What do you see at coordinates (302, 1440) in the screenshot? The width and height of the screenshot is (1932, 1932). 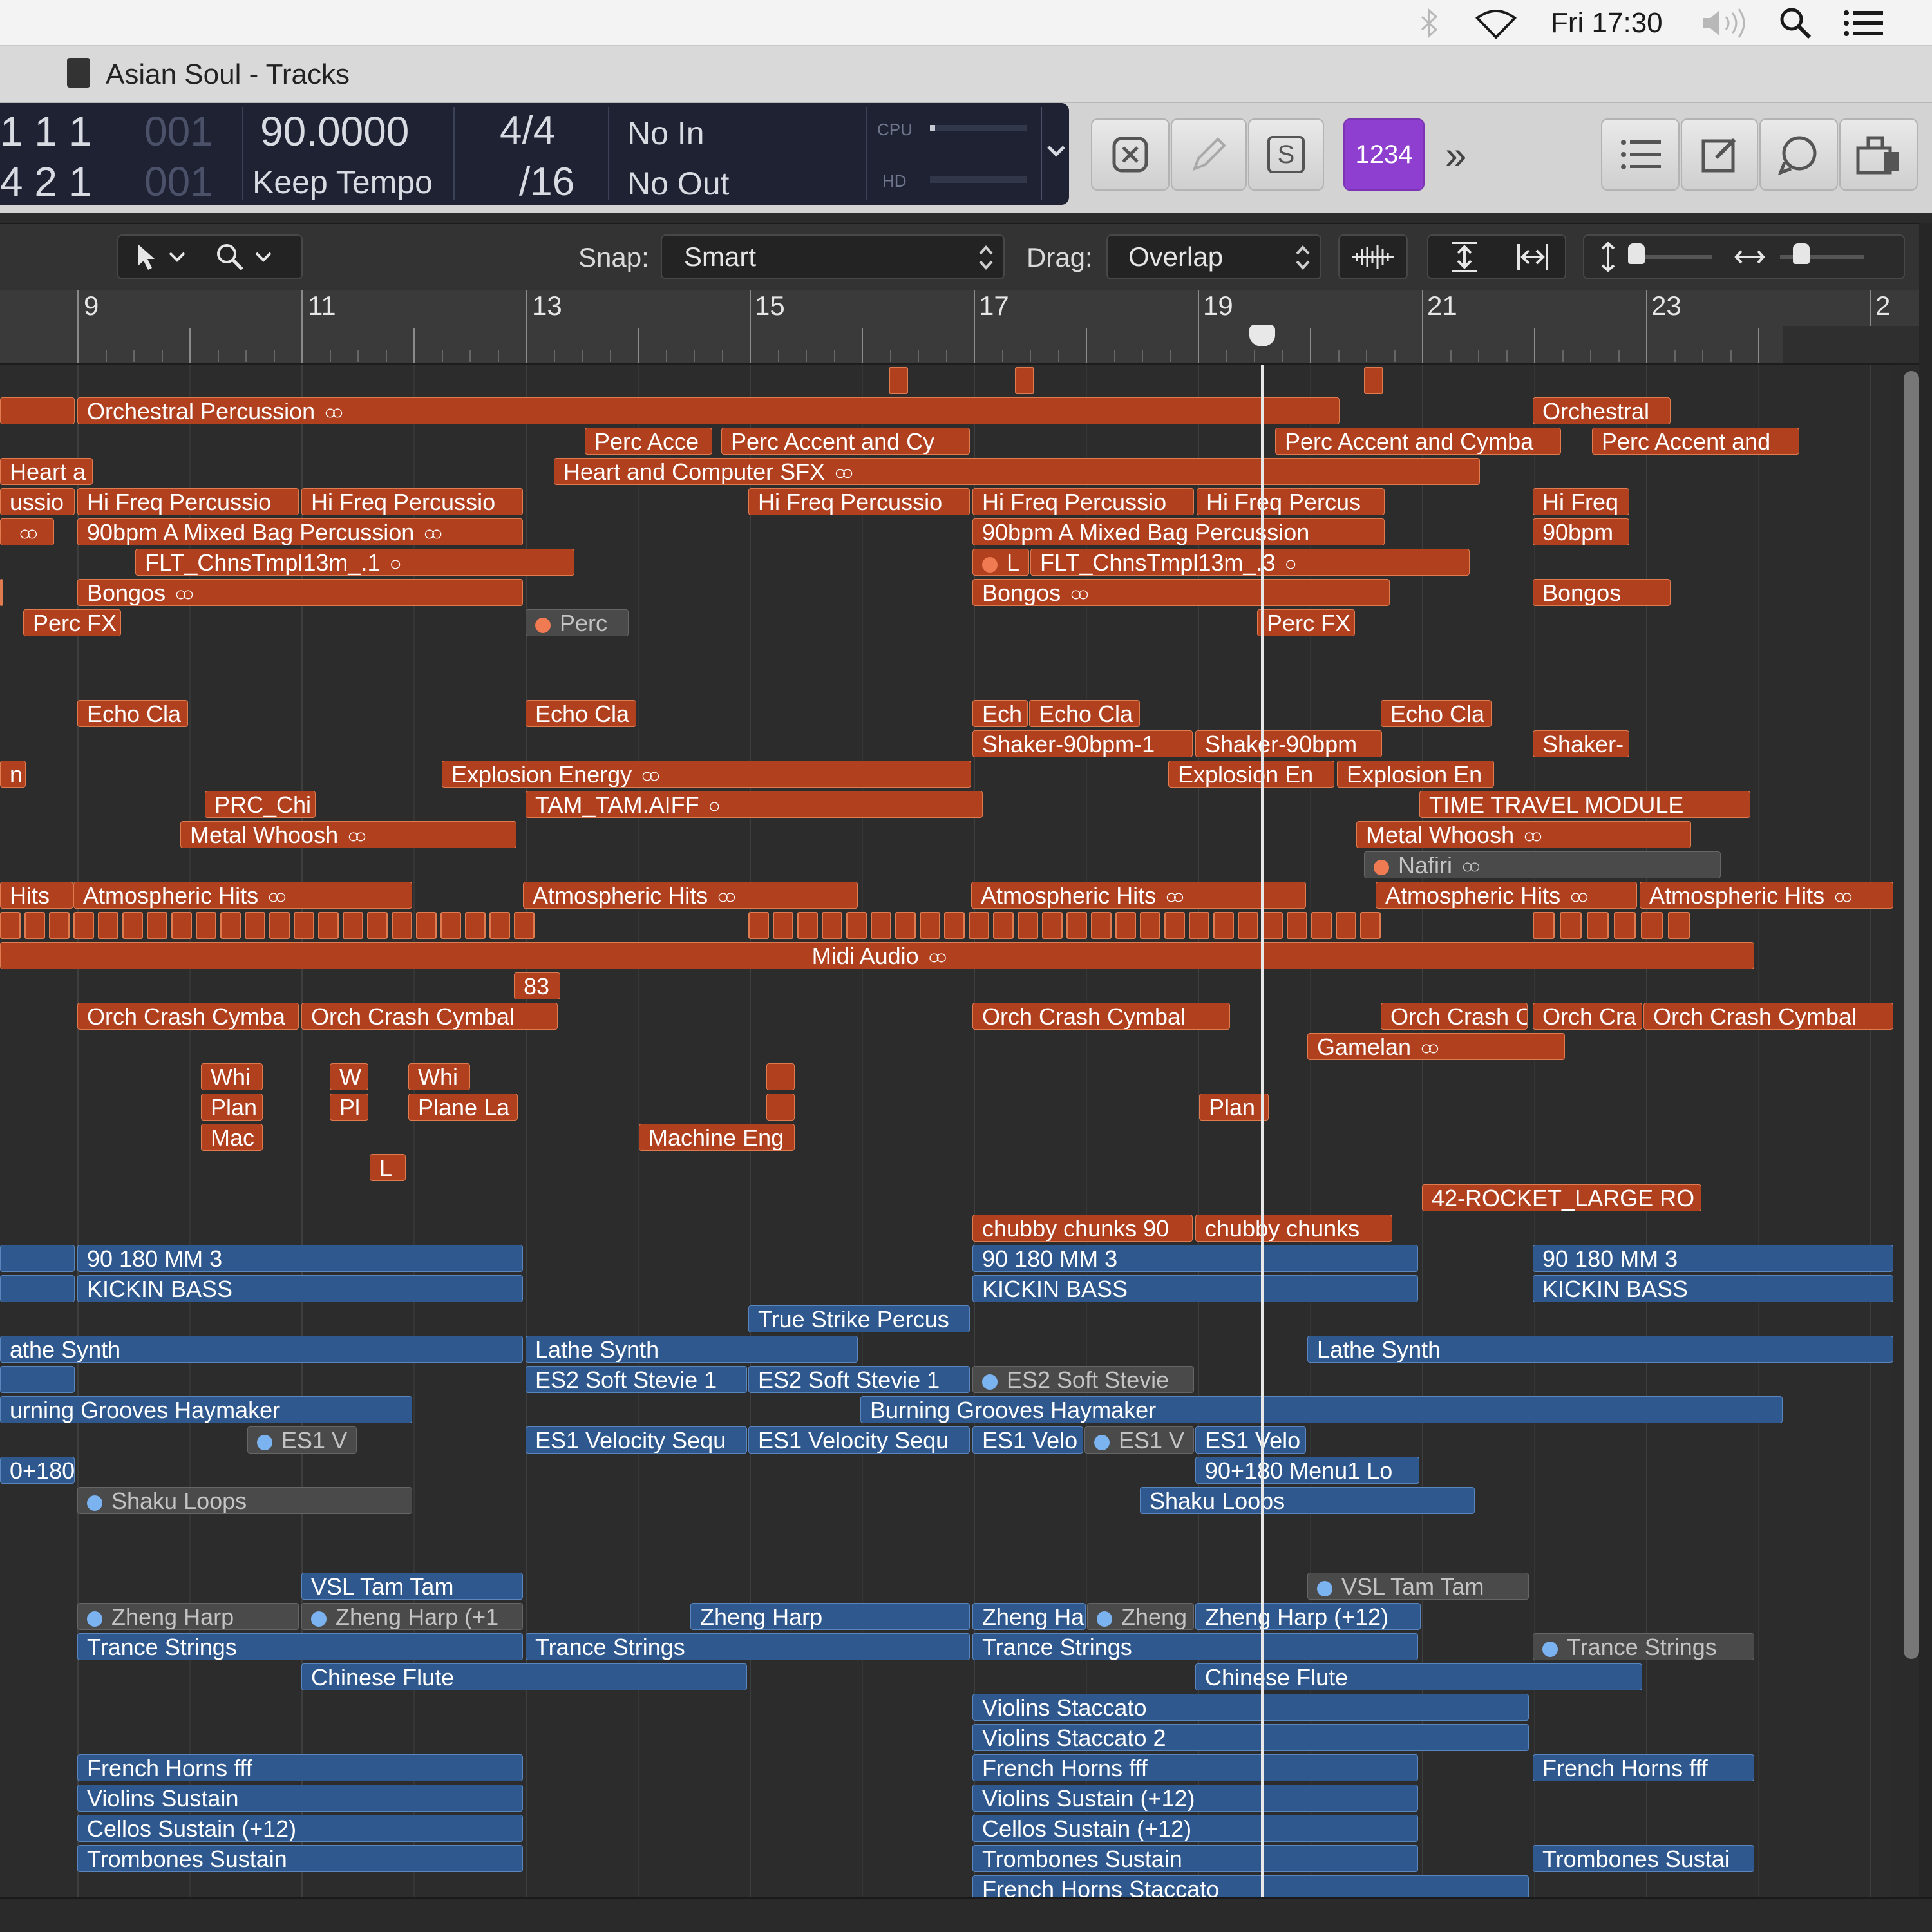 I see `region: ES1 V` at bounding box center [302, 1440].